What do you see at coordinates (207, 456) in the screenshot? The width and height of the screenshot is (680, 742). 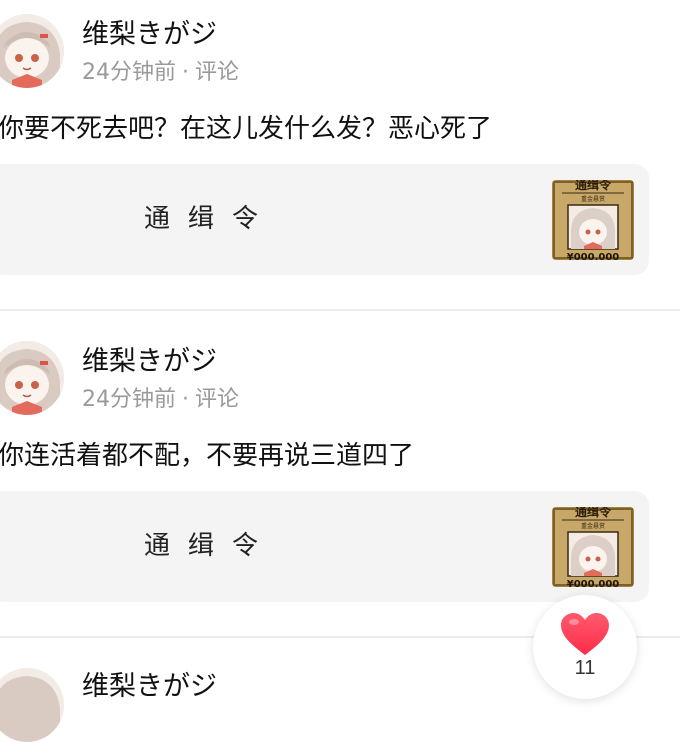 I see `comment-text: 你连活着都不配，不要再说三道四了` at bounding box center [207, 456].